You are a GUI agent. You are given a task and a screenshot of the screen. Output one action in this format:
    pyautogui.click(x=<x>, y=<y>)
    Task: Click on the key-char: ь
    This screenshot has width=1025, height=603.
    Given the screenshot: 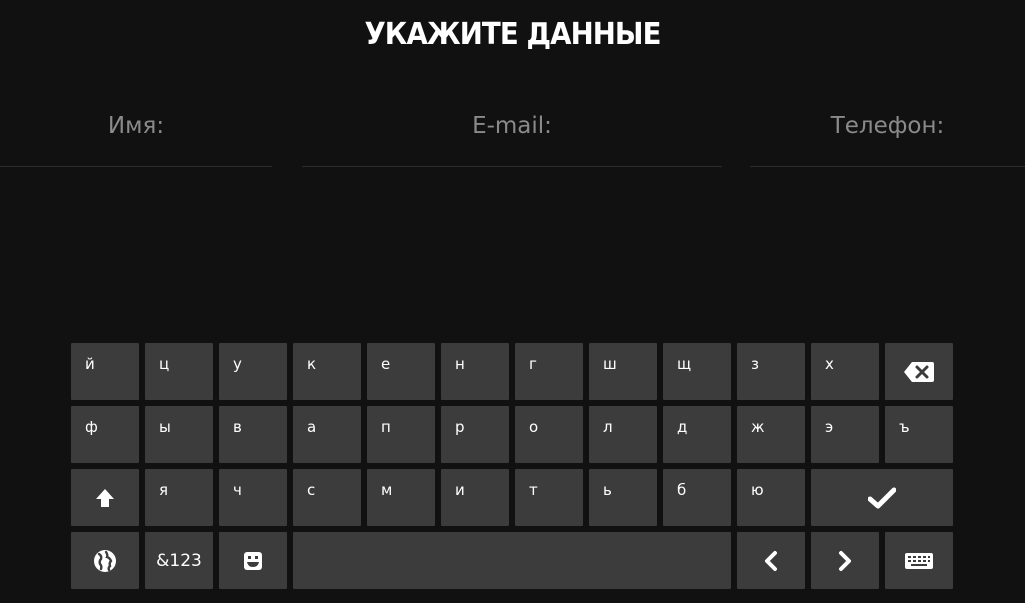 What is the action you would take?
    pyautogui.click(x=607, y=490)
    